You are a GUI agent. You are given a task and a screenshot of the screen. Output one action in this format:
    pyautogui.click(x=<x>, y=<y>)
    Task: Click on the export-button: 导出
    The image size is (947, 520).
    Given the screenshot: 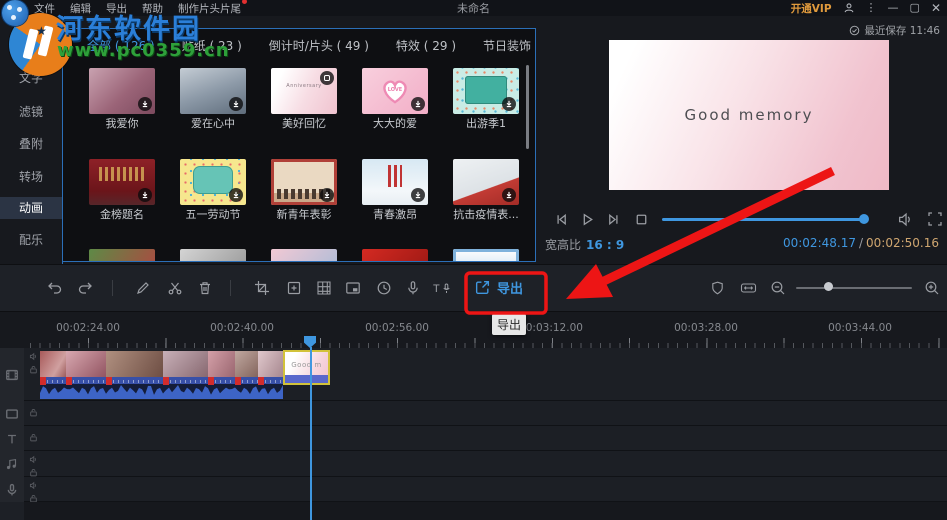 What is the action you would take?
    pyautogui.click(x=498, y=287)
    